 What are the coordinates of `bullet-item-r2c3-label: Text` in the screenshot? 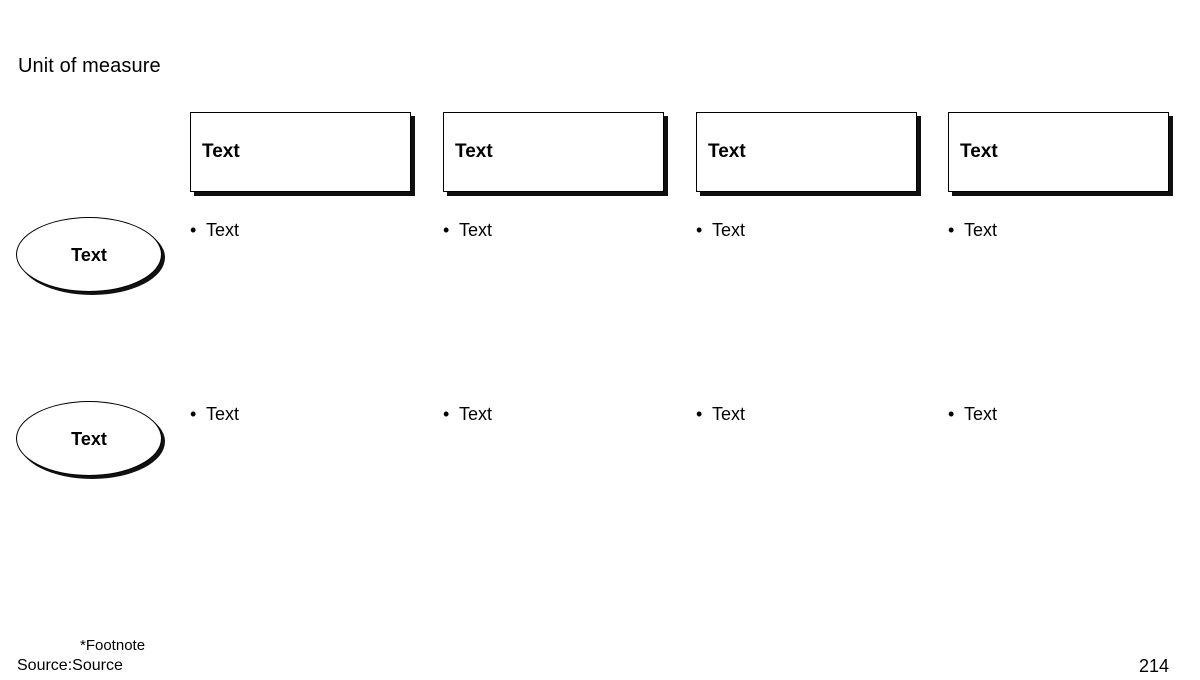 It's located at (729, 414).